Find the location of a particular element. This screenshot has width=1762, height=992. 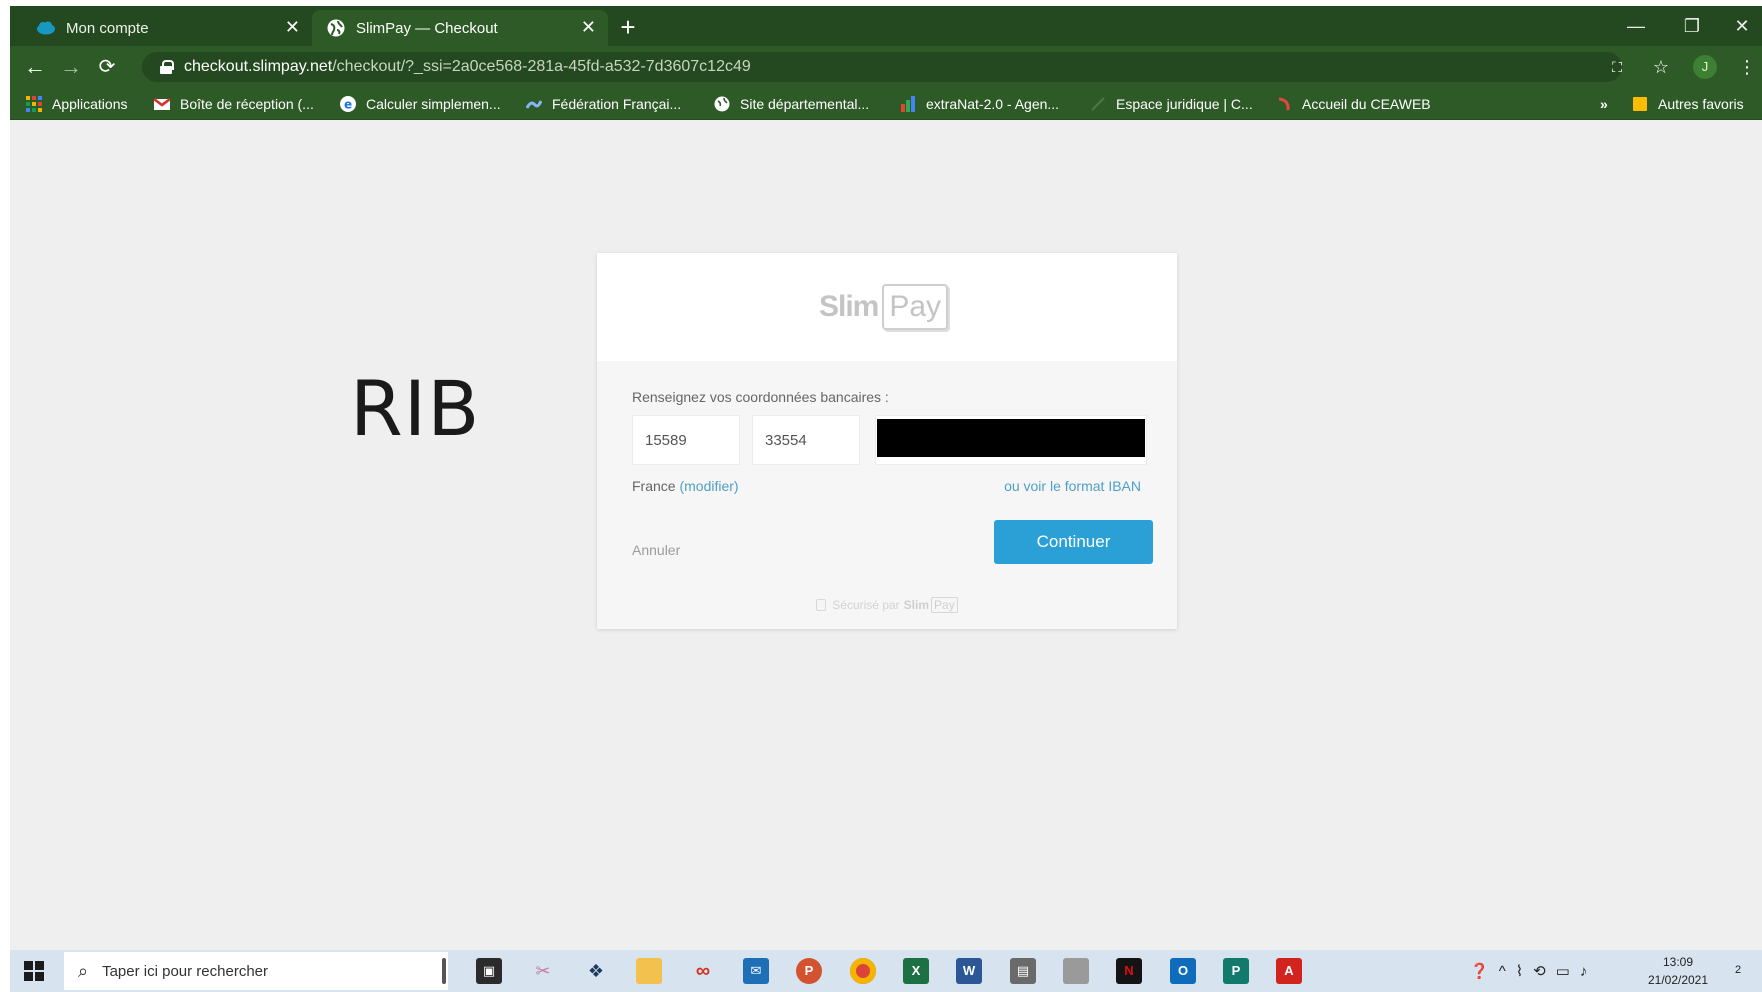

sync-icon: ⟲ is located at coordinates (1539, 971).